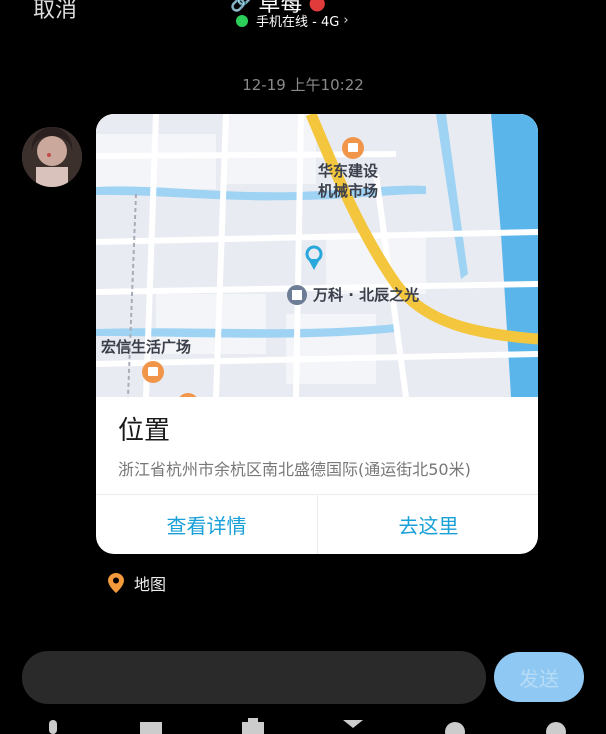 This screenshot has height=734, width=606. I want to click on message-timestamp: 12-19 上午10:22, so click(303, 85).